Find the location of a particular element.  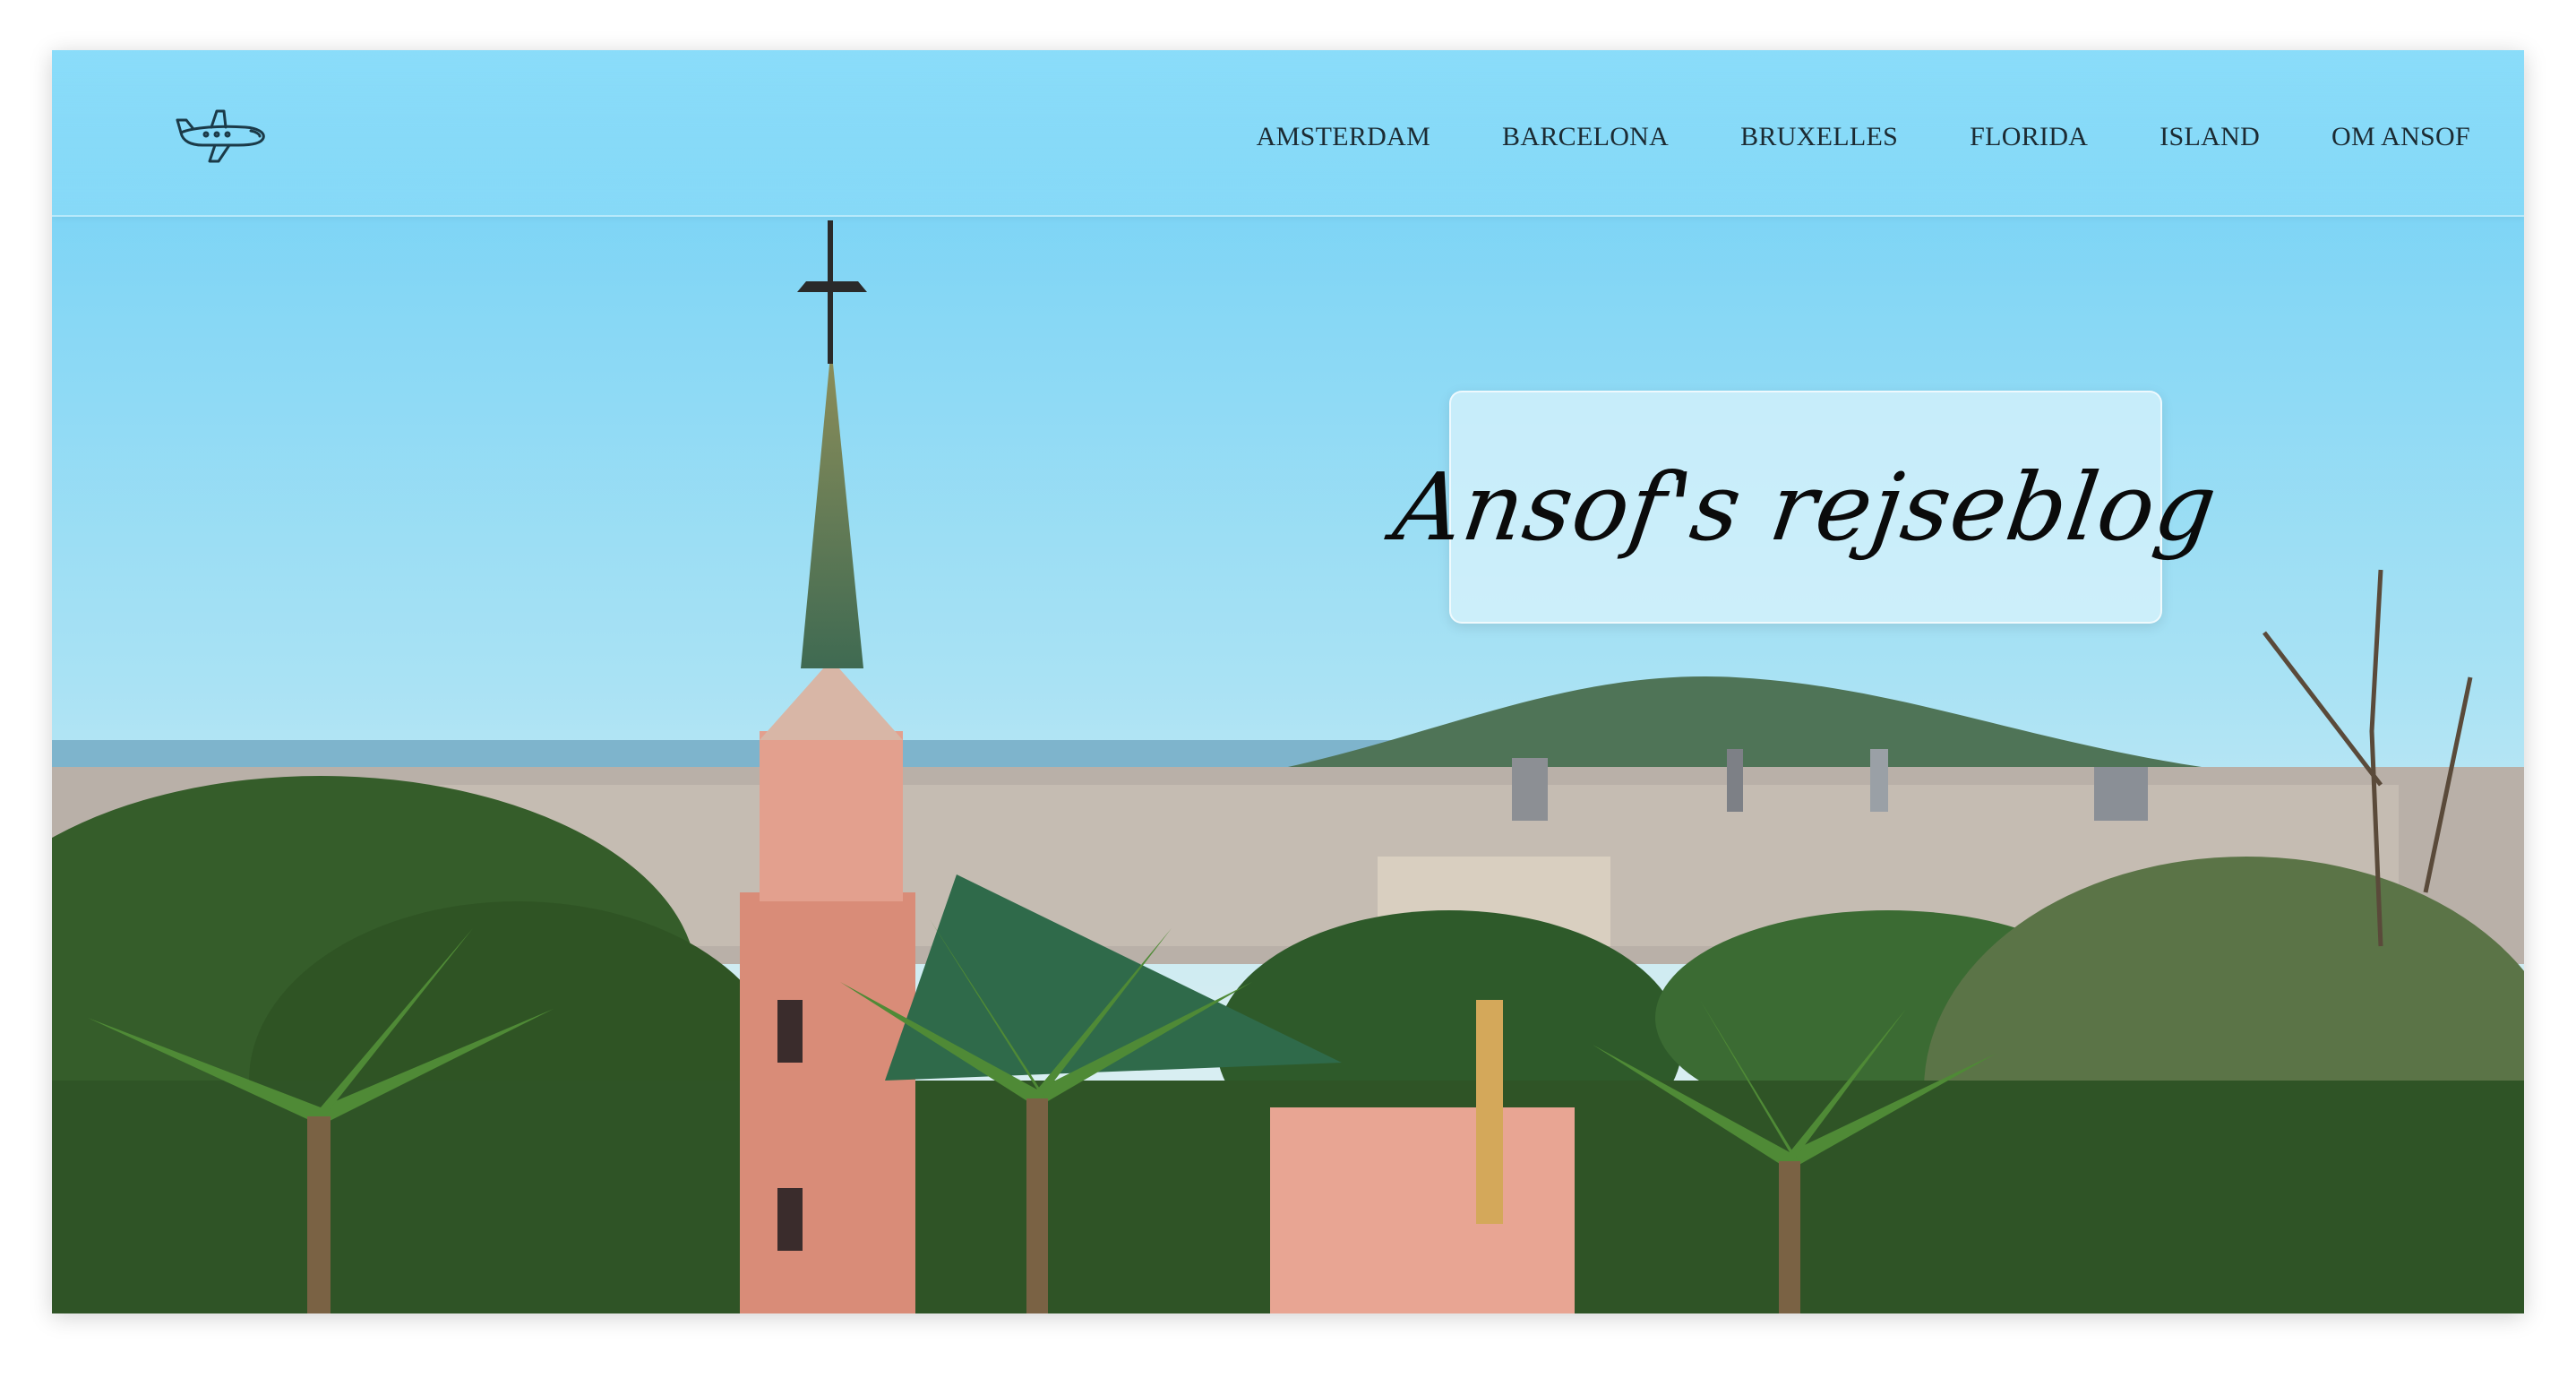

site-title: Ansof's rejseblog is located at coordinates (1805, 507).